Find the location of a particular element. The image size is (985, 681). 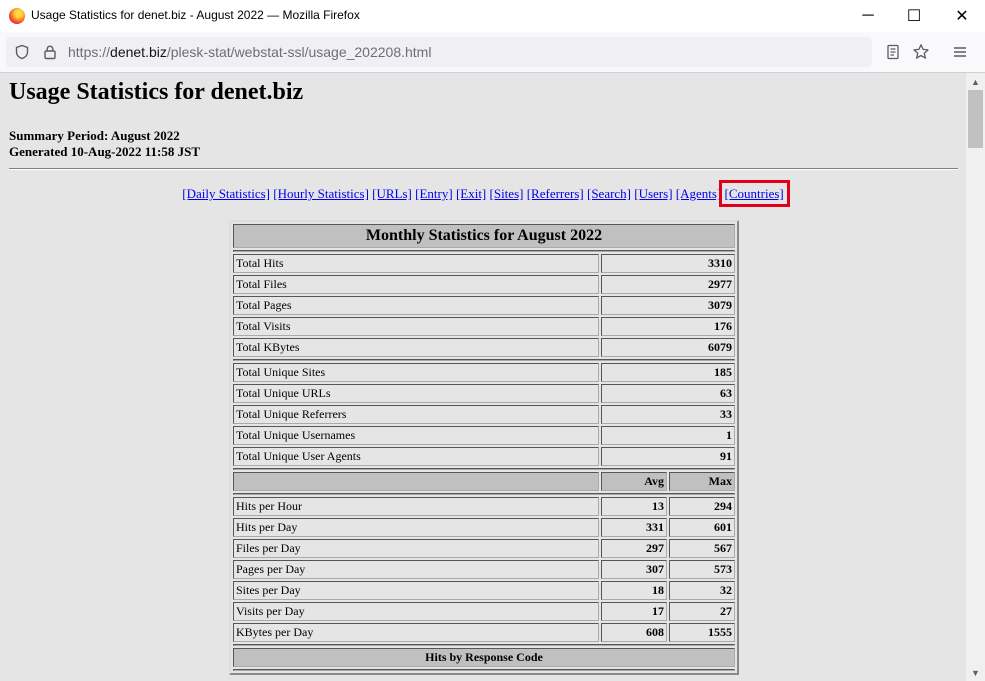

table-row: Total Unique URLs 63 is located at coordinates (484, 393).